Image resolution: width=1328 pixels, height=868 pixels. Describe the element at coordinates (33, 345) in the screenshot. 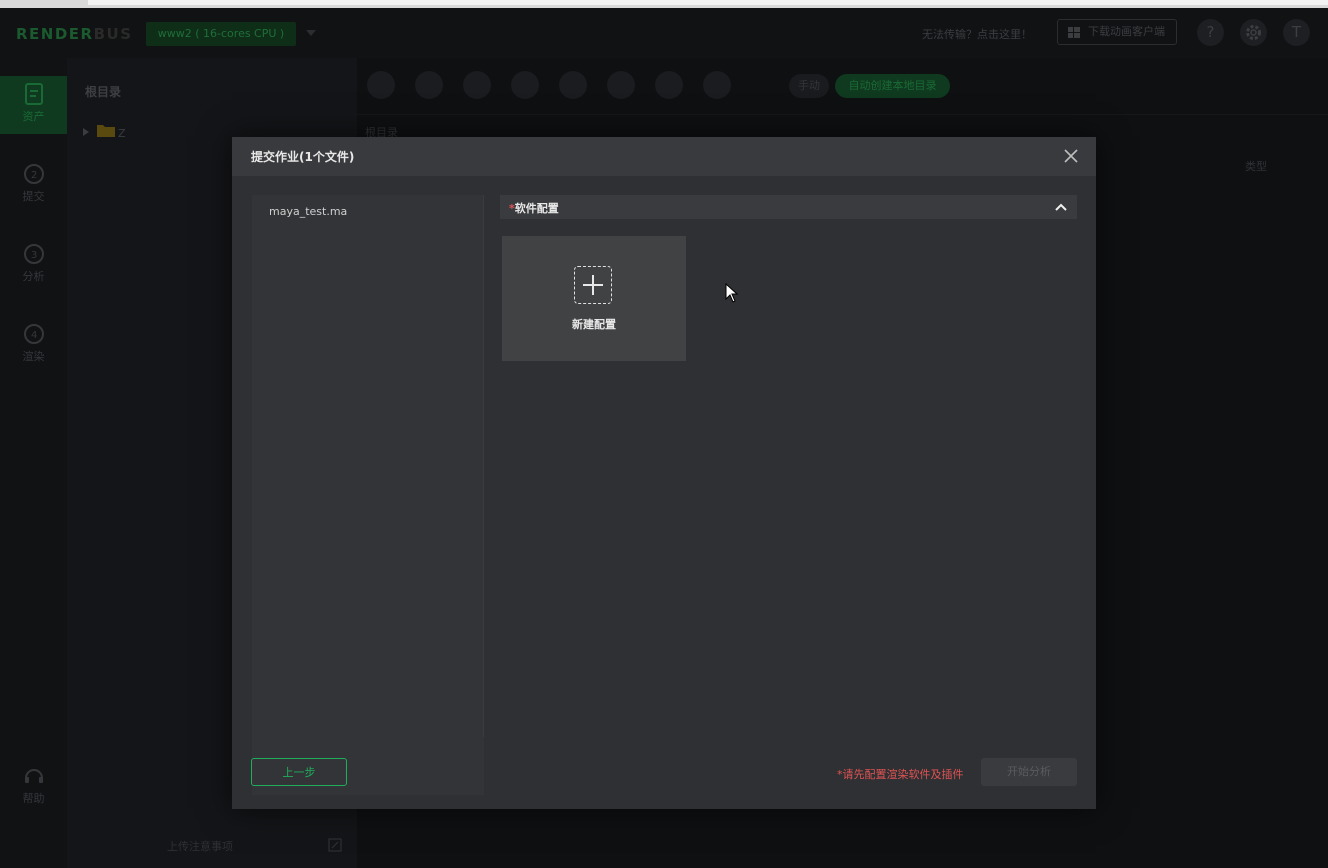

I see `nav-item-render: 4 渲染` at that location.